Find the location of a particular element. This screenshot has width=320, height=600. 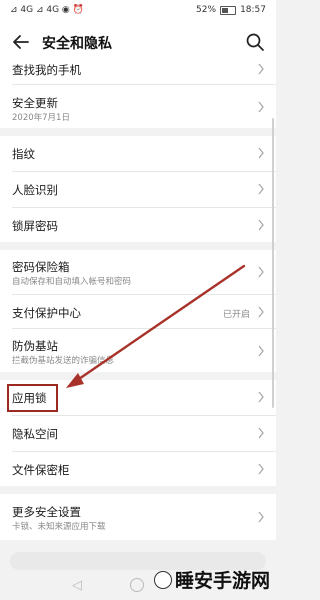

battery-icon is located at coordinates (228, 10).